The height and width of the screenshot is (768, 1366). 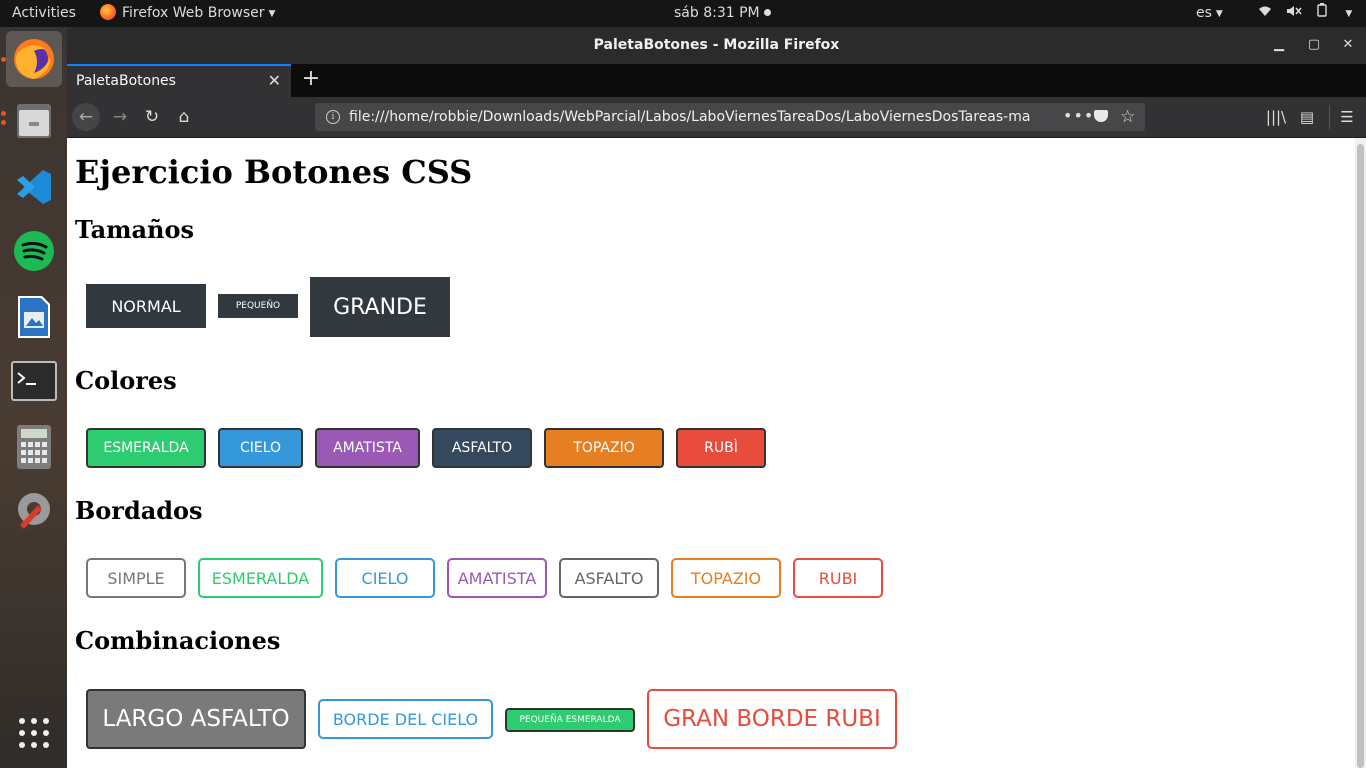 What do you see at coordinates (1348, 45) in the screenshot?
I see `close-window-button: ✕` at bounding box center [1348, 45].